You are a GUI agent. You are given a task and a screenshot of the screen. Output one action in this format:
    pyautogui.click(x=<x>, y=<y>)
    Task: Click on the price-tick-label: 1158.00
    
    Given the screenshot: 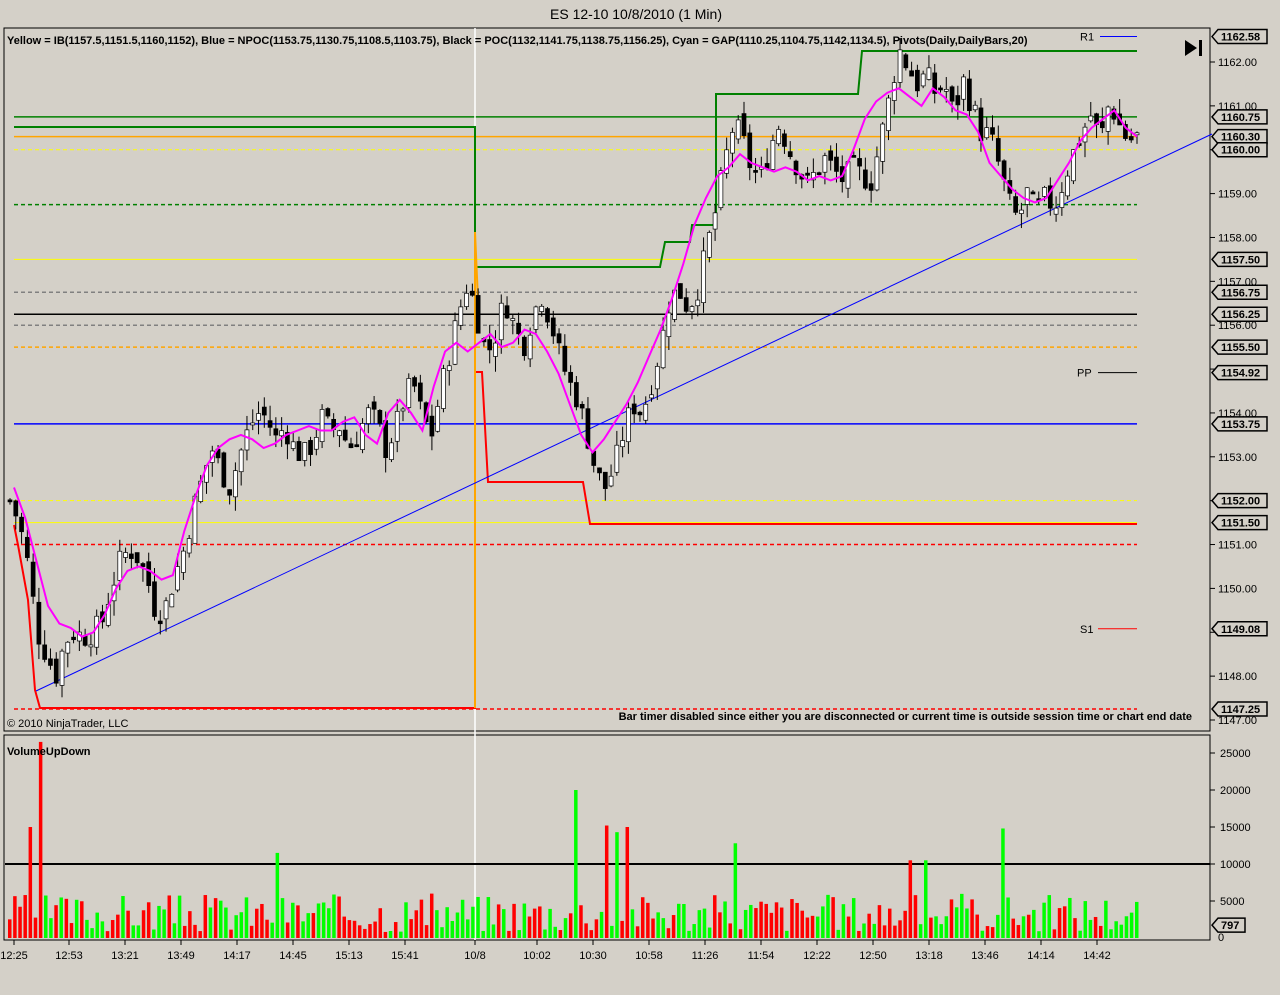 What is the action you would take?
    pyautogui.click(x=1237, y=238)
    